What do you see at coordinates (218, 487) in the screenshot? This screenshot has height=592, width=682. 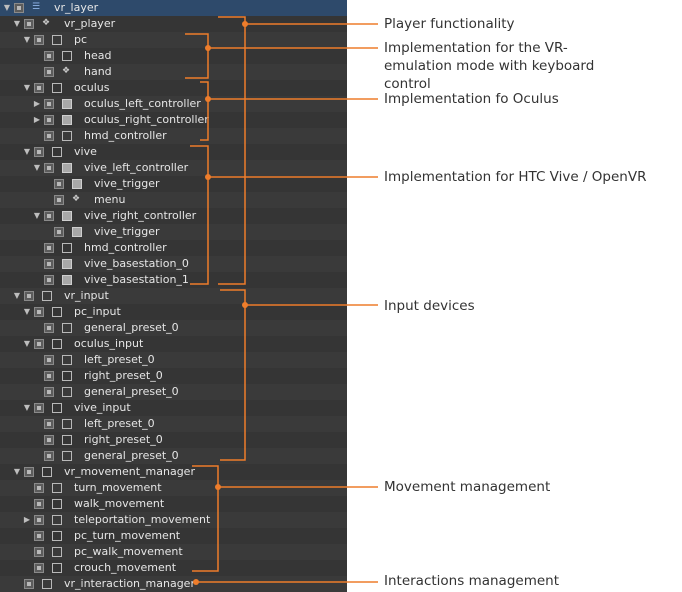 I see `leader-dot-movement` at bounding box center [218, 487].